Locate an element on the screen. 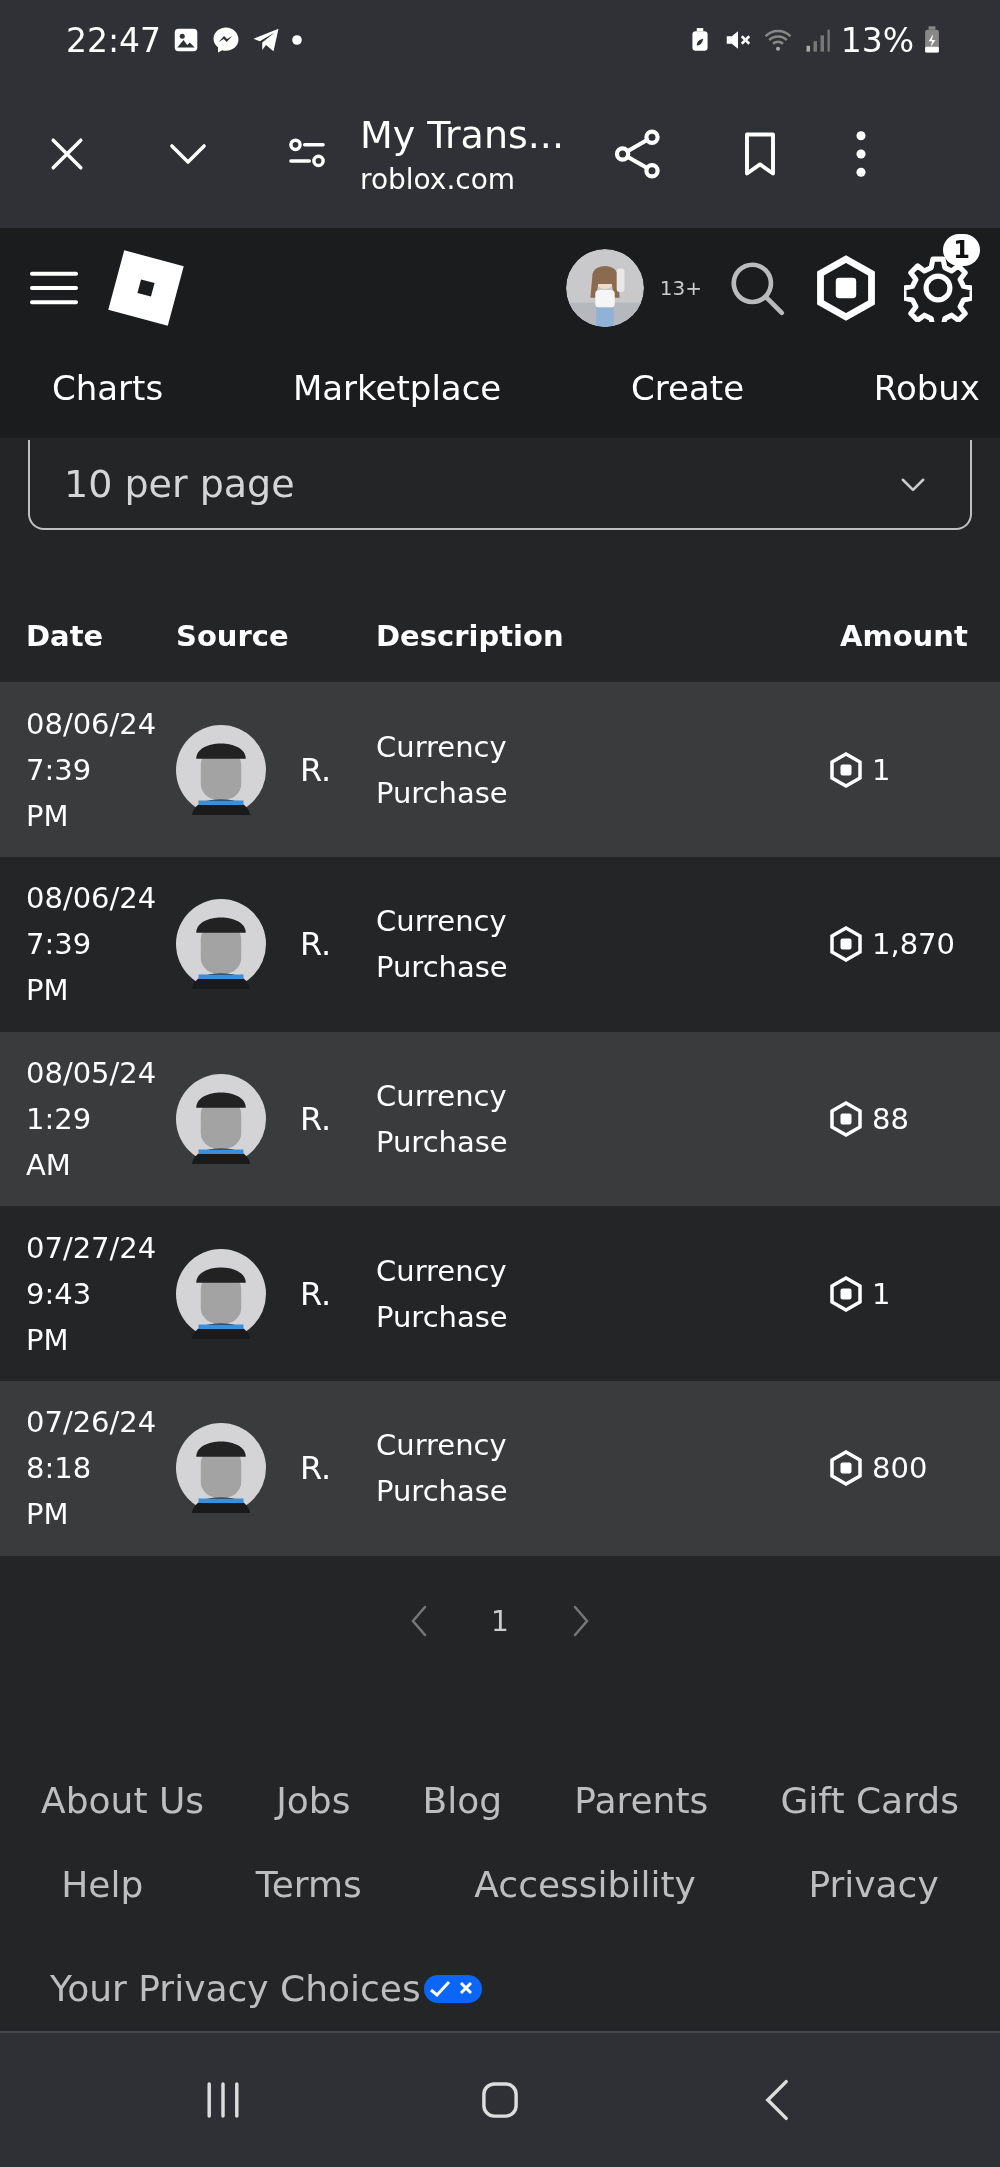 Image resolution: width=1000 pixels, height=2167 pixels. footer-link: Gift Cards is located at coordinates (869, 1801).